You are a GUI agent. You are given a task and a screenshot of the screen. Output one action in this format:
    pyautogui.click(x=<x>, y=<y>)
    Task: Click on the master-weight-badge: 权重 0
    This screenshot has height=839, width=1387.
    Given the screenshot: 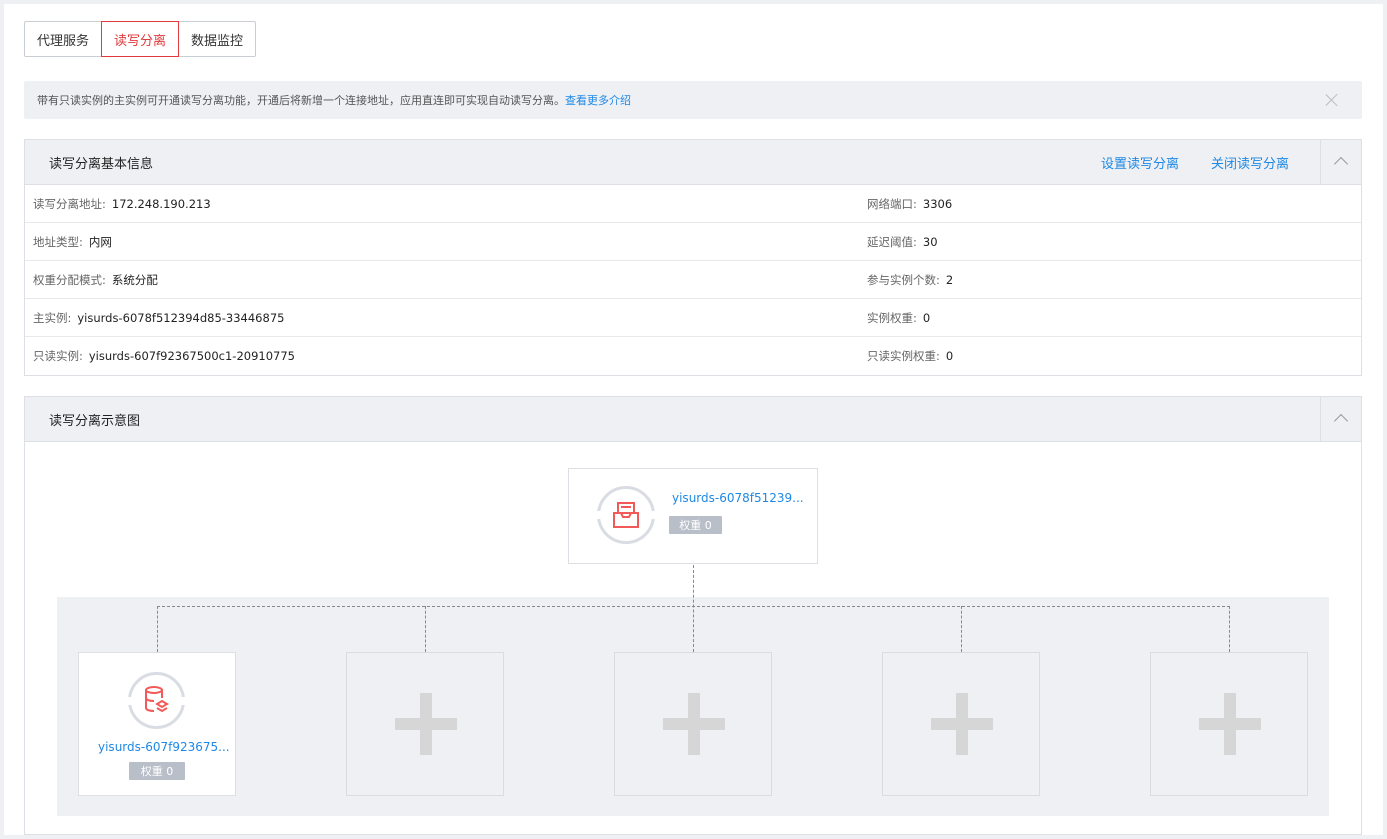 What is the action you would take?
    pyautogui.click(x=695, y=525)
    